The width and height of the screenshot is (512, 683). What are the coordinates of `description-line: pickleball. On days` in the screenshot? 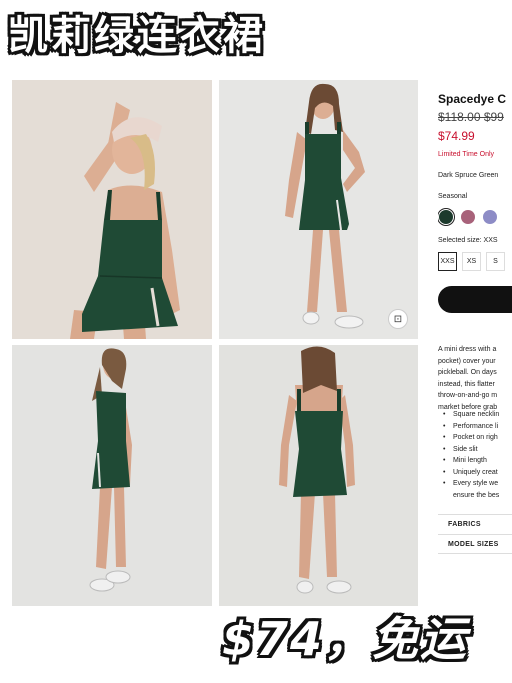 It's located at (467, 372).